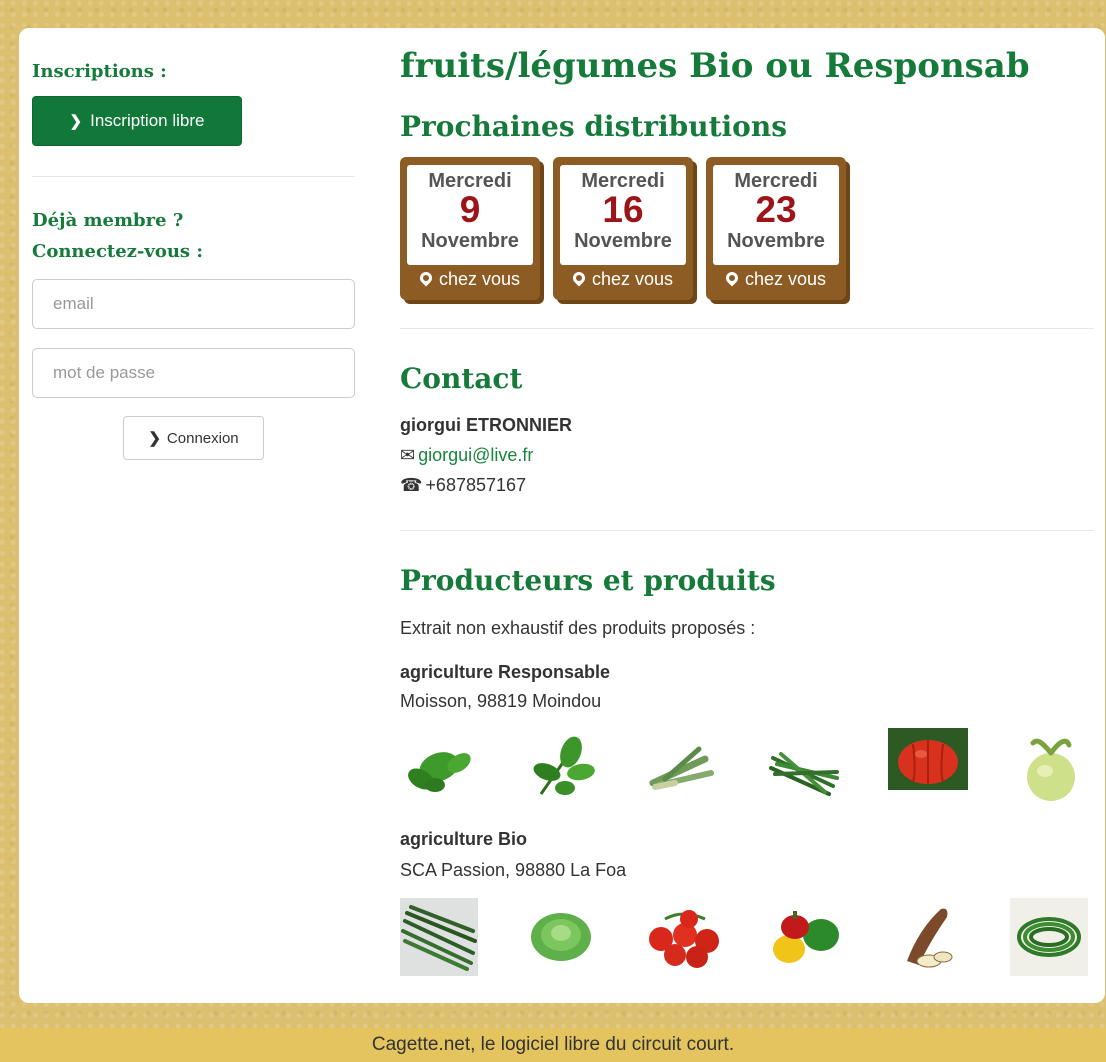  I want to click on envelope-icon: ✉, so click(408, 455).